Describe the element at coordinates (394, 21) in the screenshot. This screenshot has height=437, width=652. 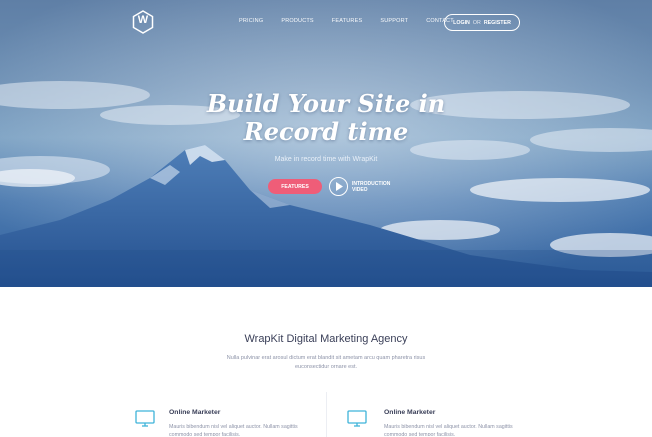
I see `nav-item-support: SUPPORT` at that location.